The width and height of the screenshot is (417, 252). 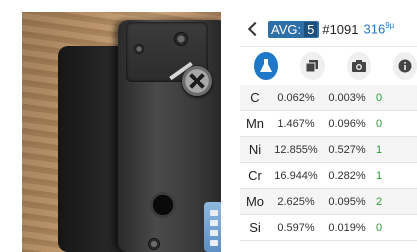 I want to click on copy-icon, so click(x=312, y=66).